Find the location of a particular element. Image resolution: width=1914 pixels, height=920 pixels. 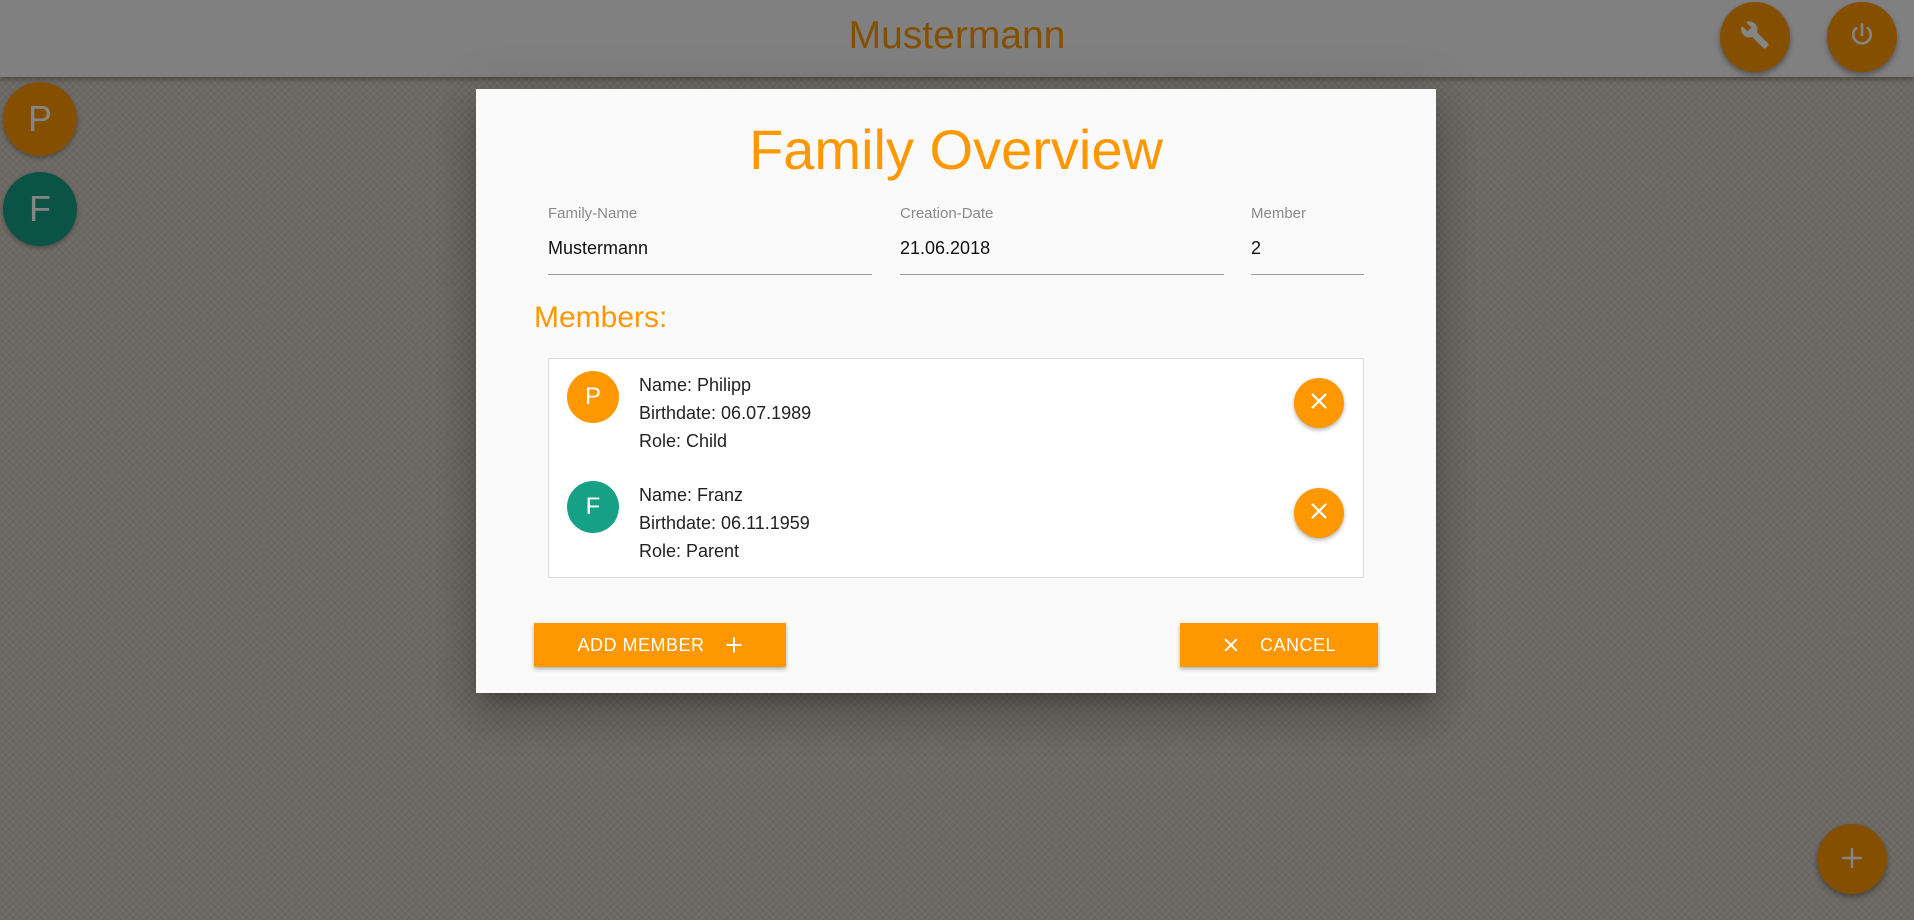

member-role: Role: Parent is located at coordinates (689, 551).